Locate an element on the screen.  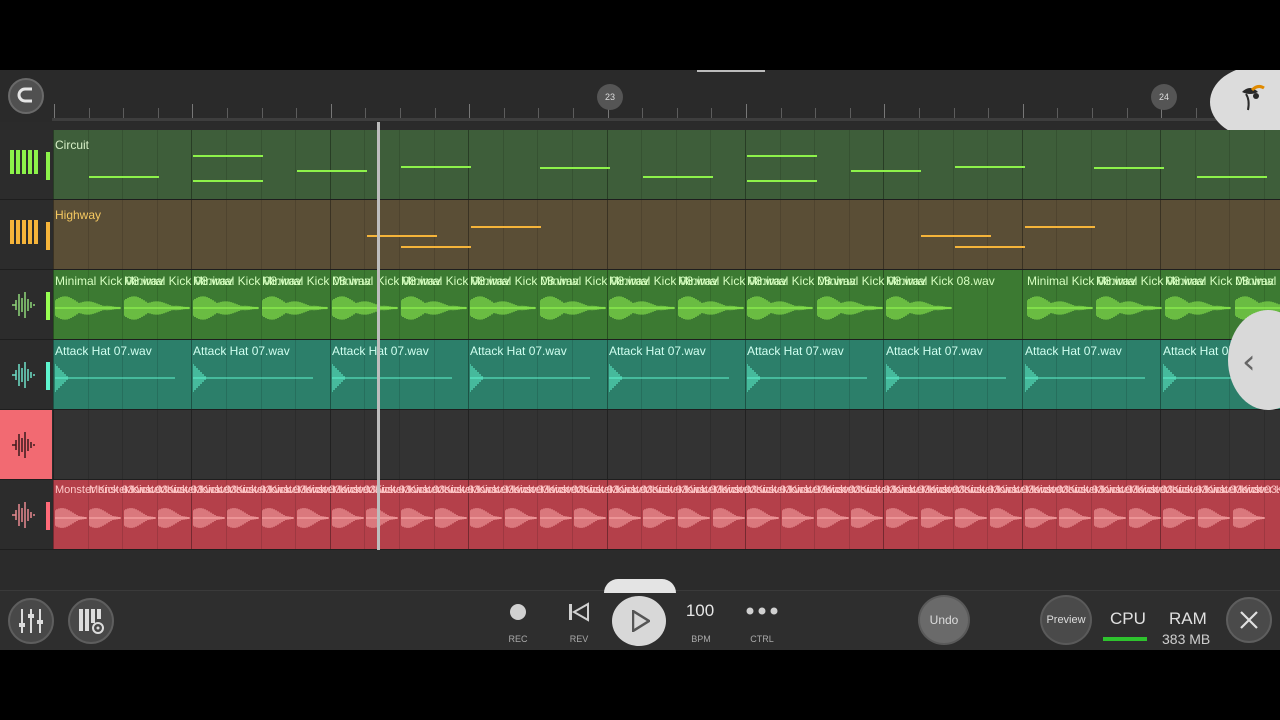
track-lane-empty is located at coordinates (666, 444).